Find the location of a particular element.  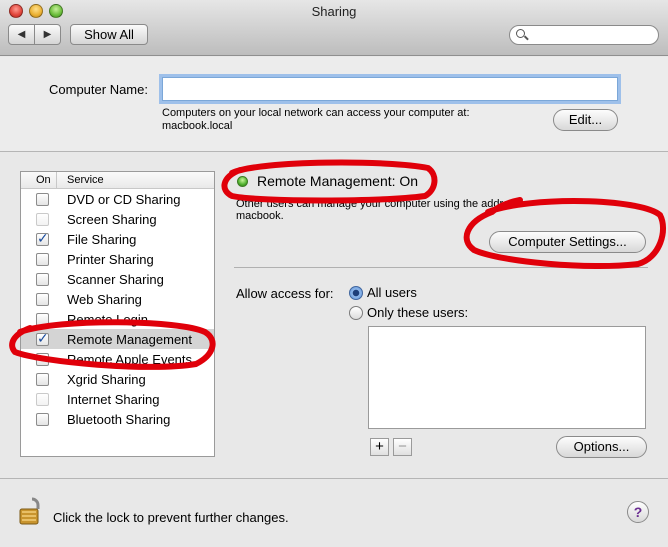

service-row: Printer Sharing is located at coordinates (117, 259).